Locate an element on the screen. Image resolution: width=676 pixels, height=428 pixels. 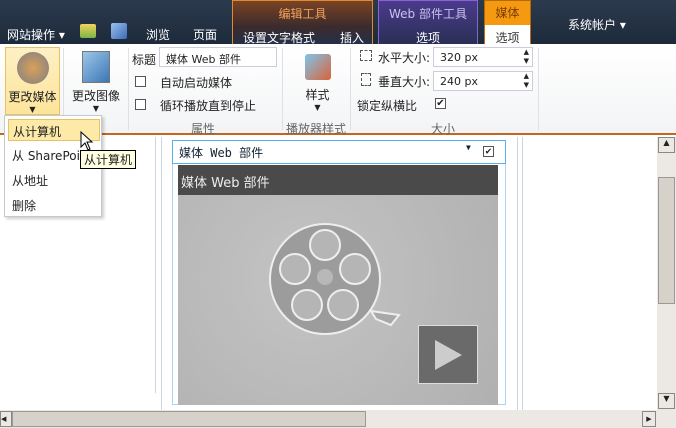
tooltip: 从计算机 is located at coordinates (108, 159).